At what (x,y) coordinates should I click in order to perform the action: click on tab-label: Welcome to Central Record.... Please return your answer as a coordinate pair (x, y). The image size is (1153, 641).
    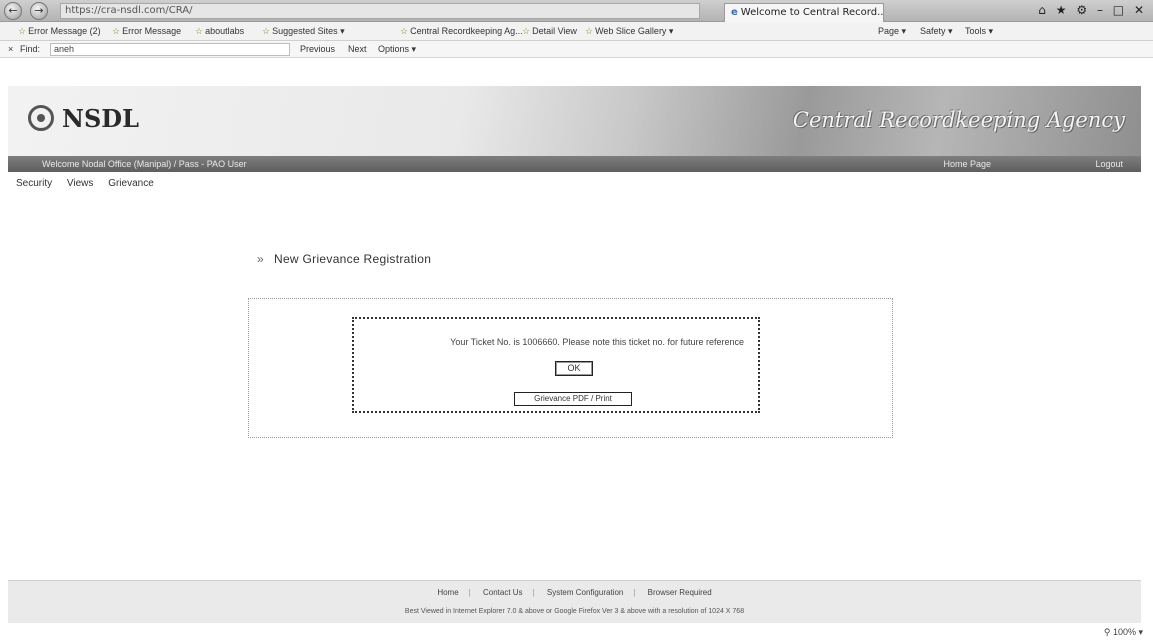
    Looking at the image, I should click on (812, 12).